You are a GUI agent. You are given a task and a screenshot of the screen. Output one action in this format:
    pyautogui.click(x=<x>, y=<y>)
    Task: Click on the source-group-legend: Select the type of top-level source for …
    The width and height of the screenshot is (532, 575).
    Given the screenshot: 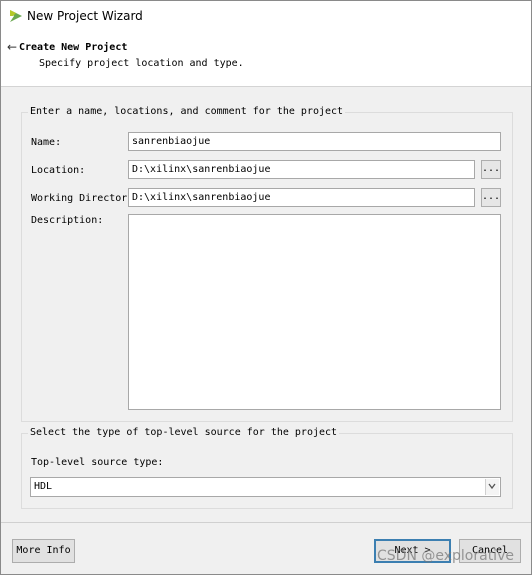 What is the action you would take?
    pyautogui.click(x=184, y=432)
    